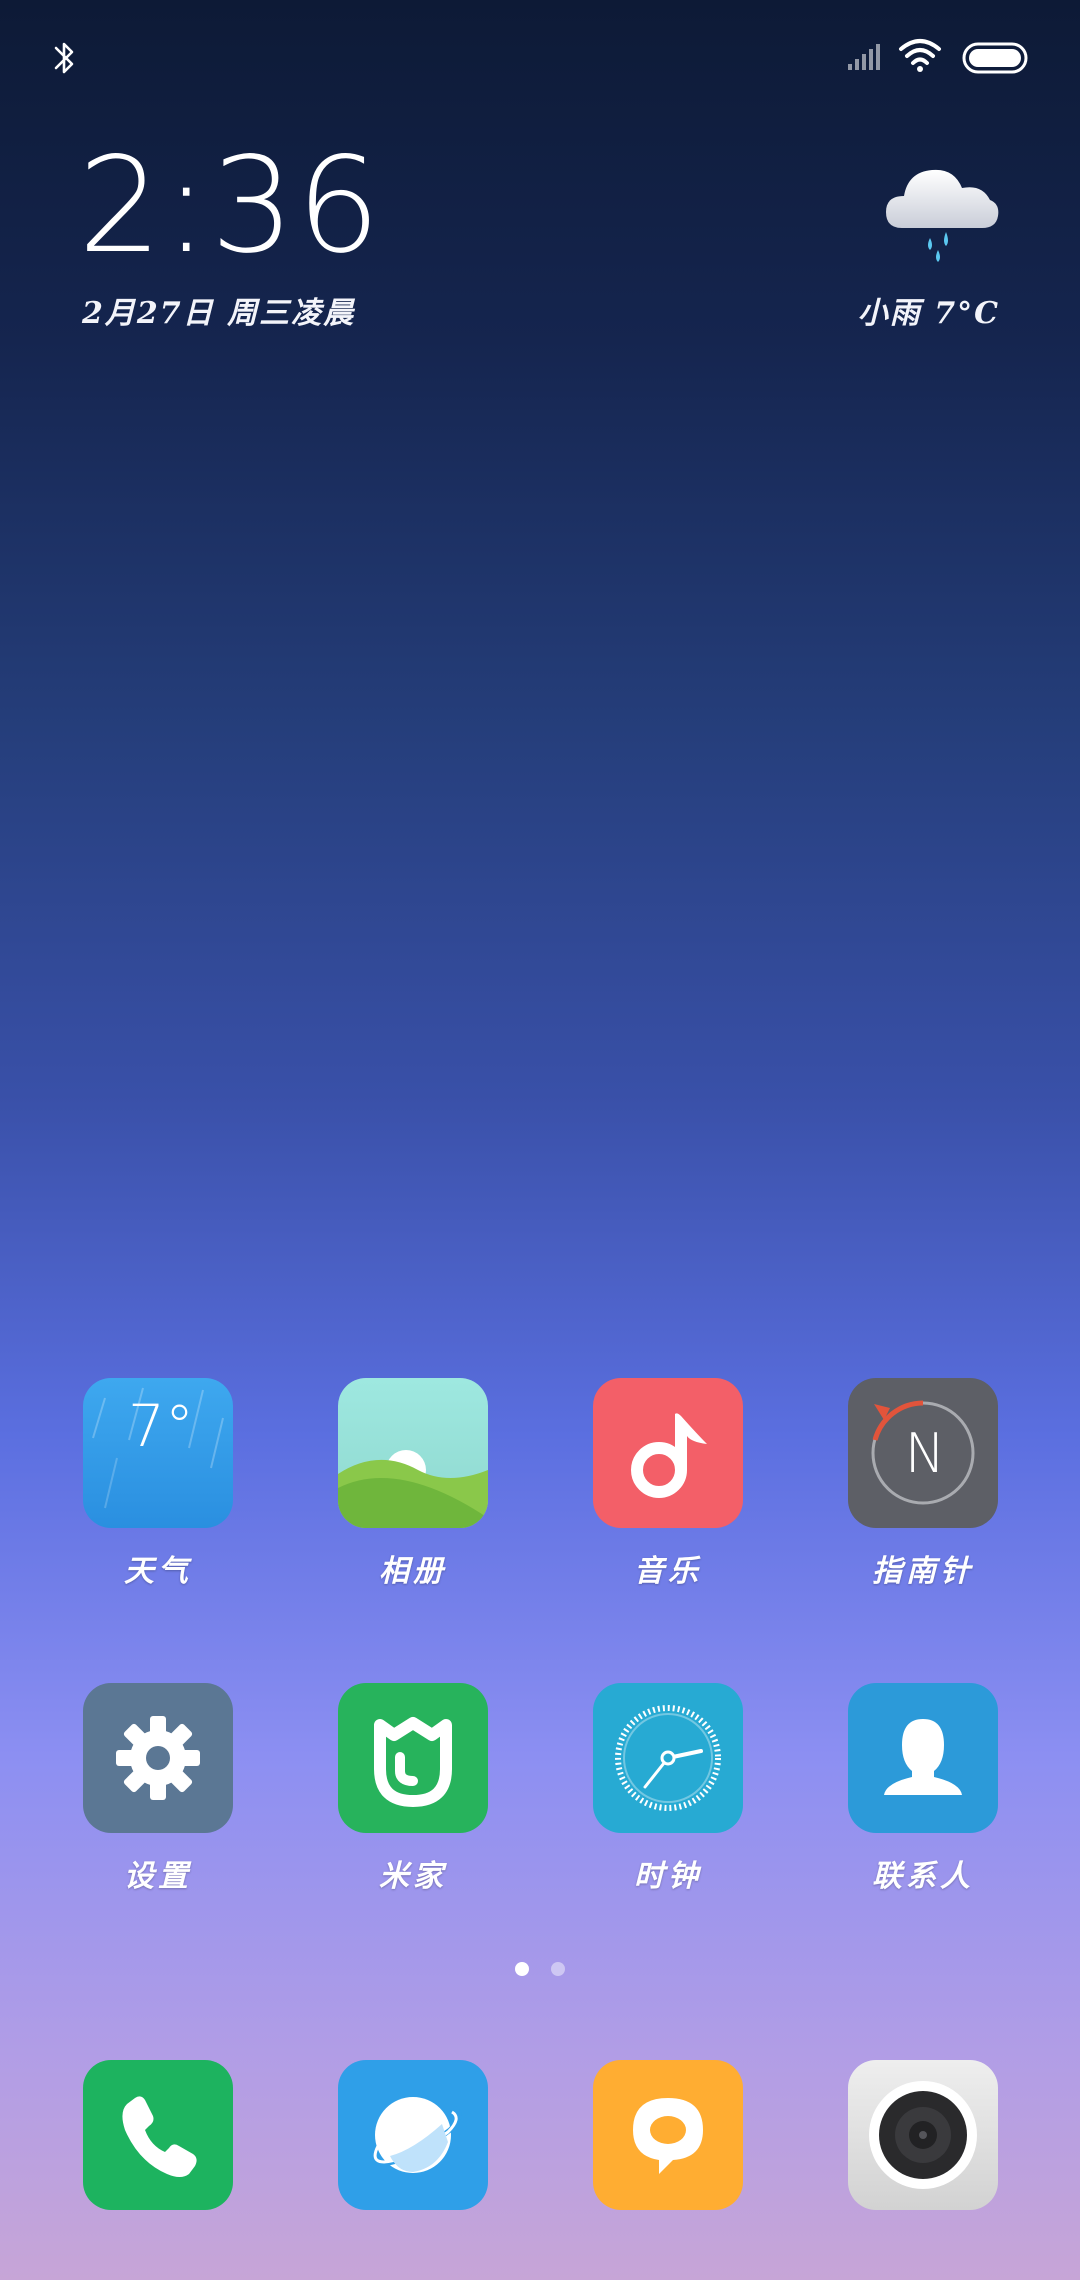 Image resolution: width=1080 pixels, height=2280 pixels. I want to click on app-label-music: 音乐, so click(668, 1571).